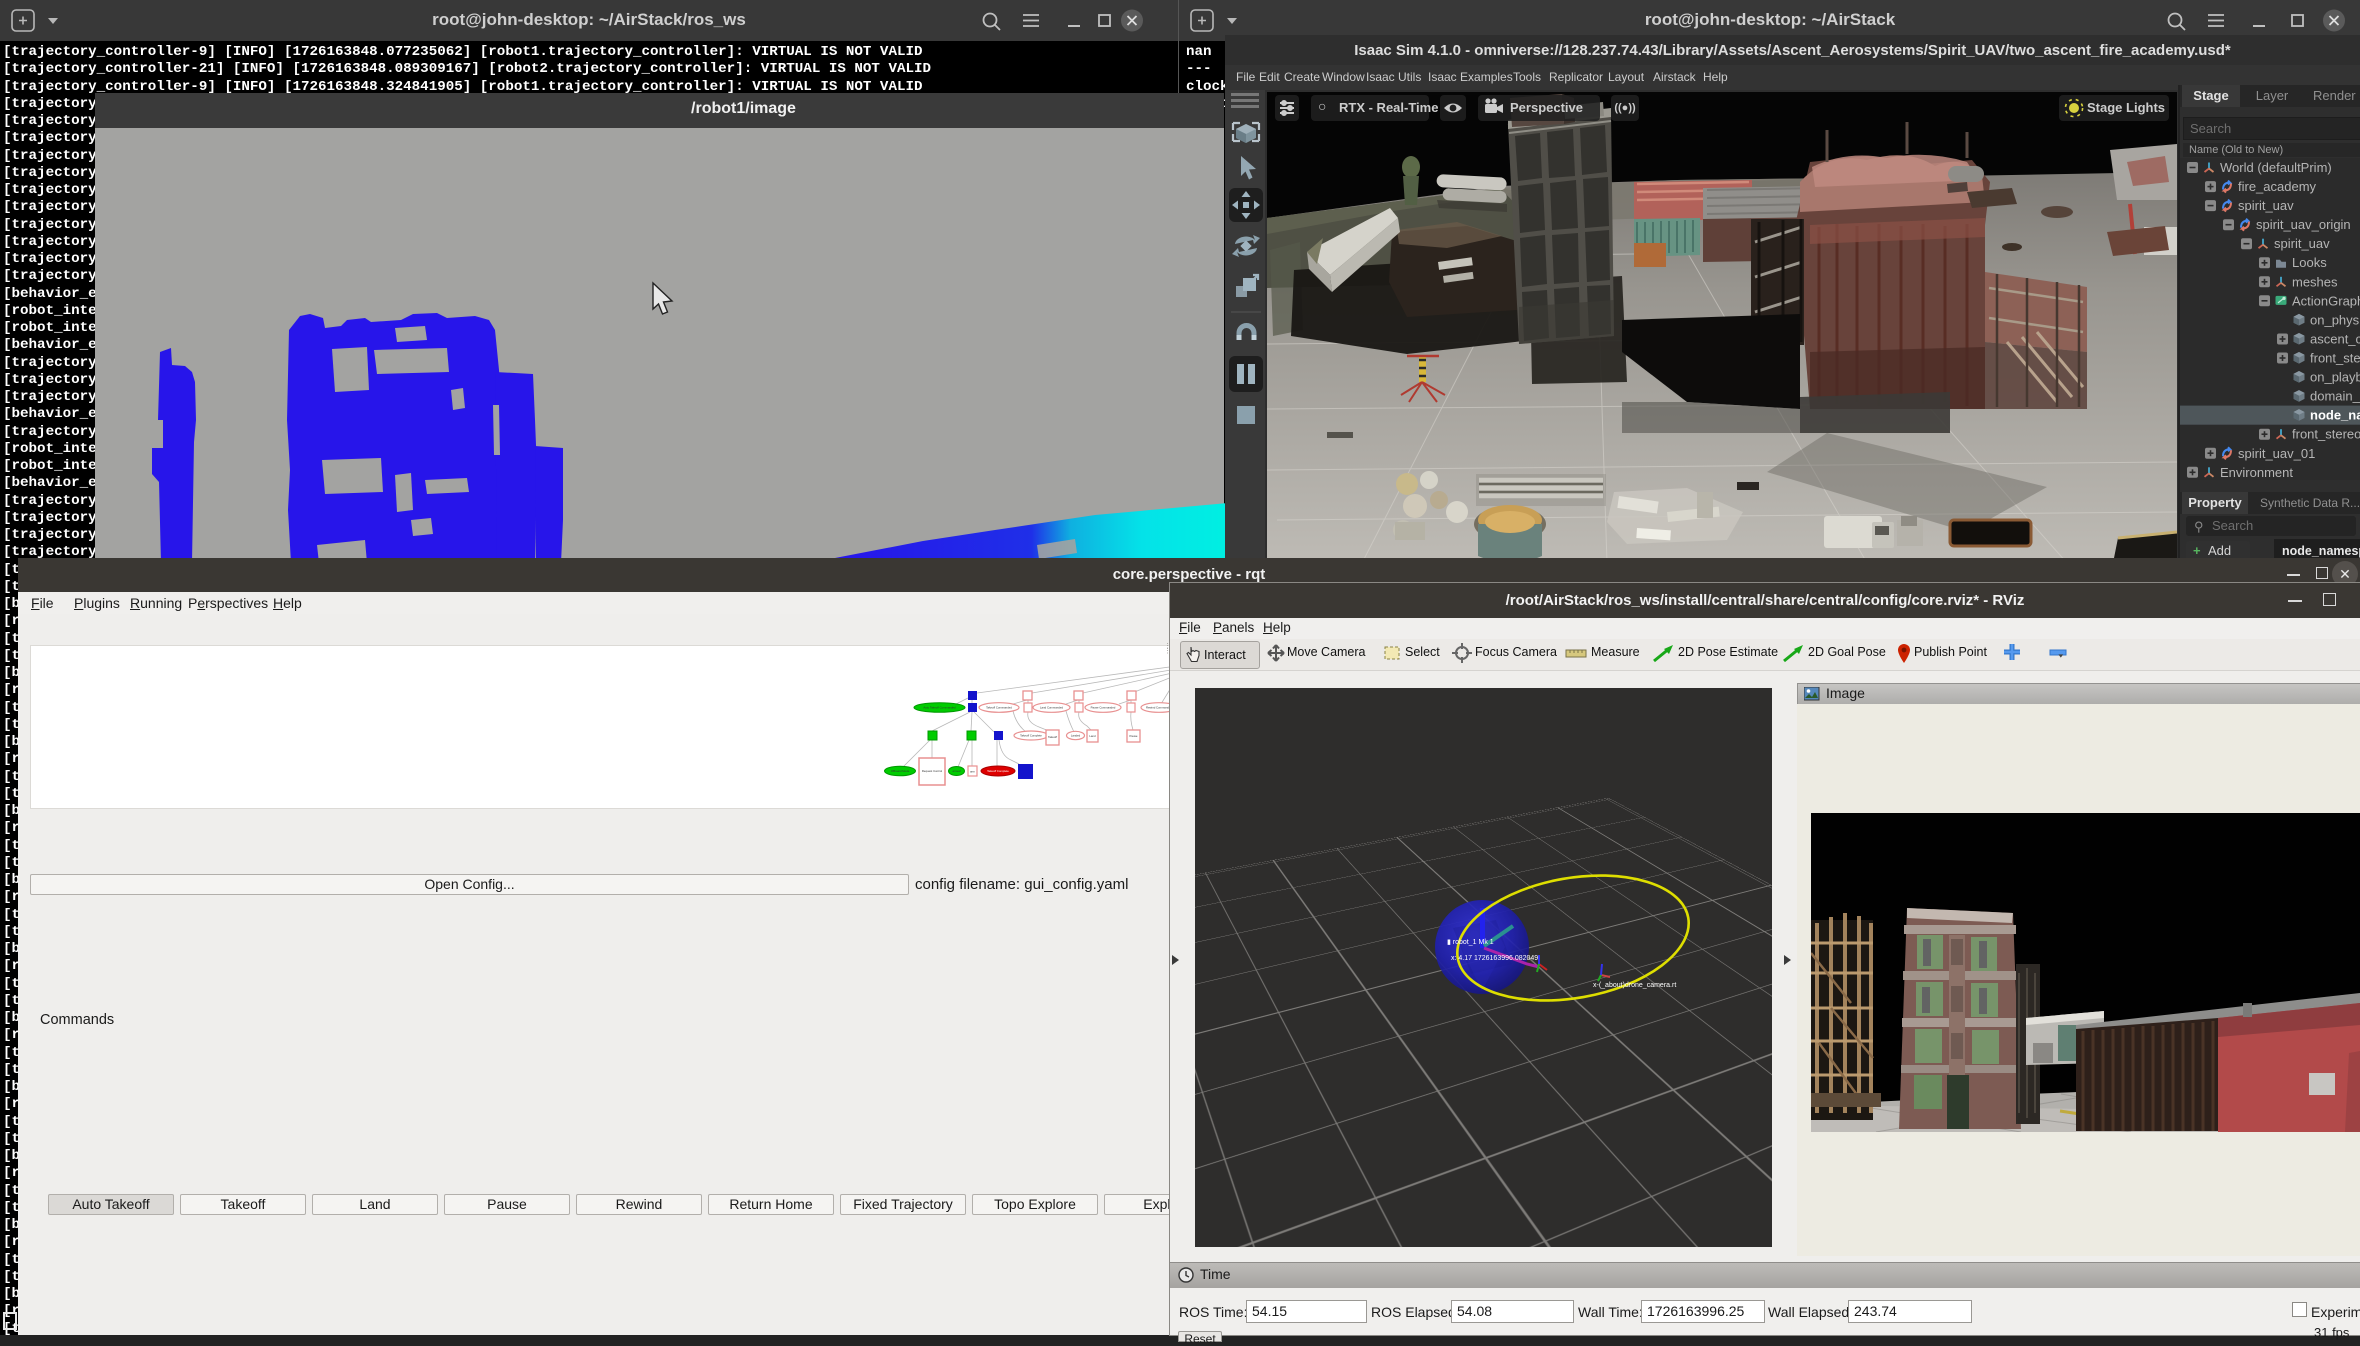  What do you see at coordinates (999, 708) in the screenshot?
I see `svg-text: Takeoff Commanded` at bounding box center [999, 708].